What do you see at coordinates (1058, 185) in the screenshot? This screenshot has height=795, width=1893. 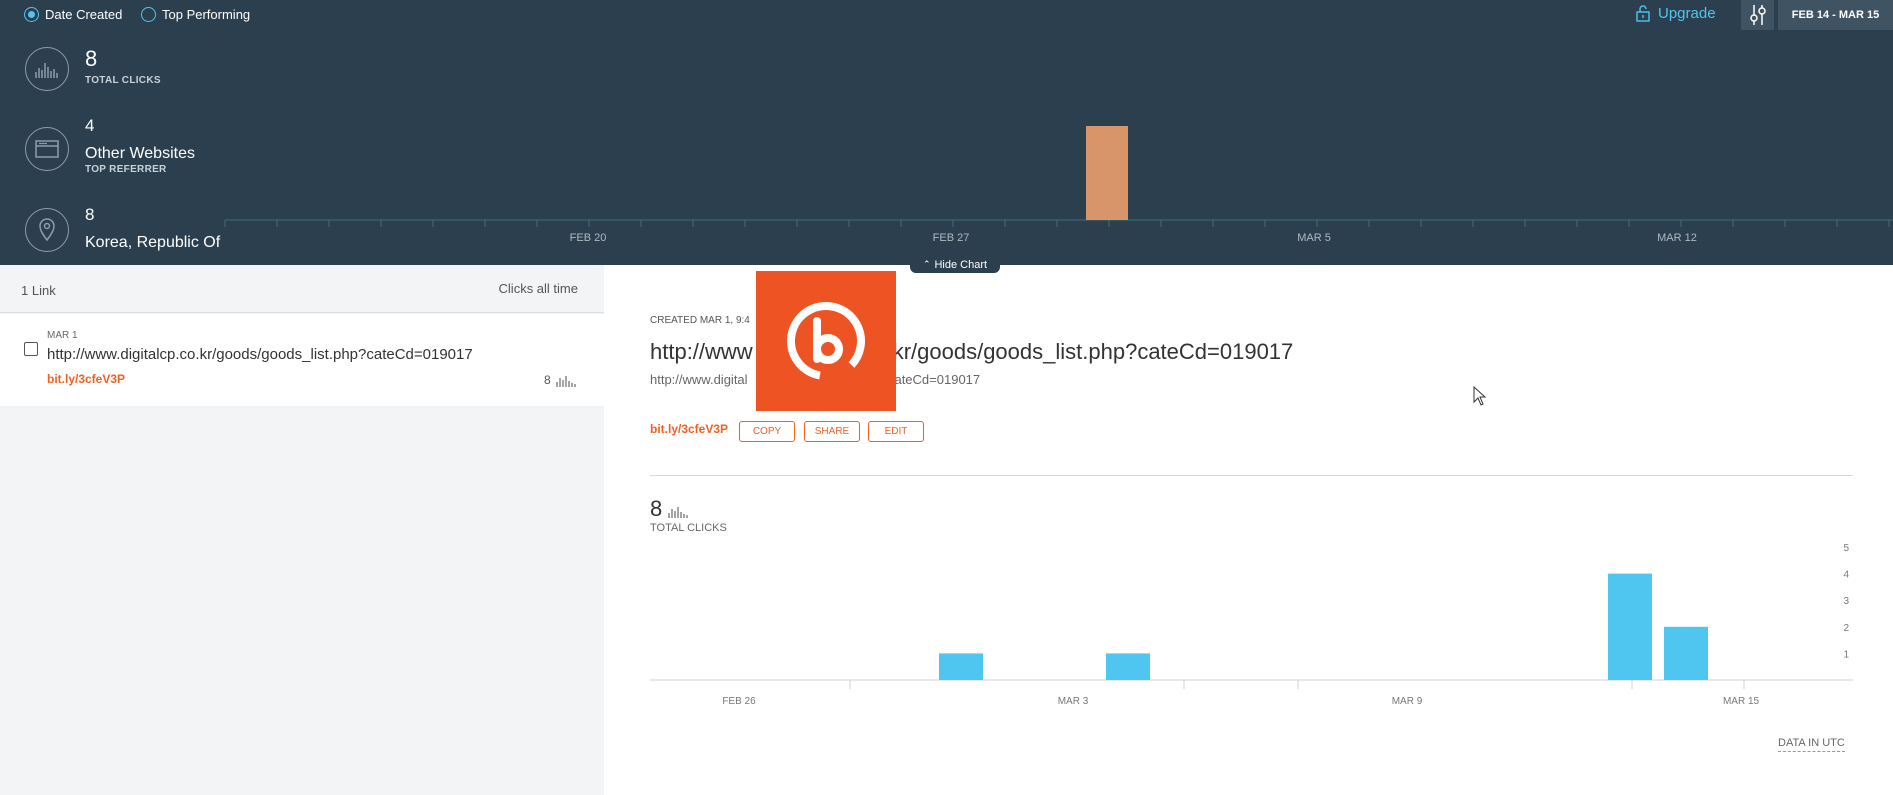 I see `top-clicks-chart: FEB 20 FEB 27 MAR 5 MAR 12` at bounding box center [1058, 185].